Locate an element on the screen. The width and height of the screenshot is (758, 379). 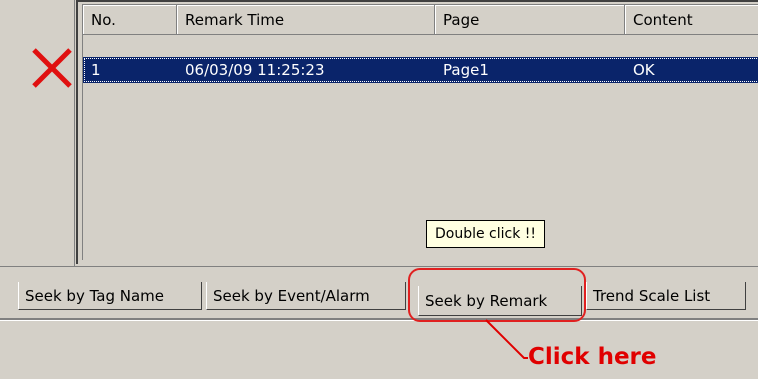
tab-seek-by-tag-name: Seek by Tag Name is located at coordinates (110, 296).